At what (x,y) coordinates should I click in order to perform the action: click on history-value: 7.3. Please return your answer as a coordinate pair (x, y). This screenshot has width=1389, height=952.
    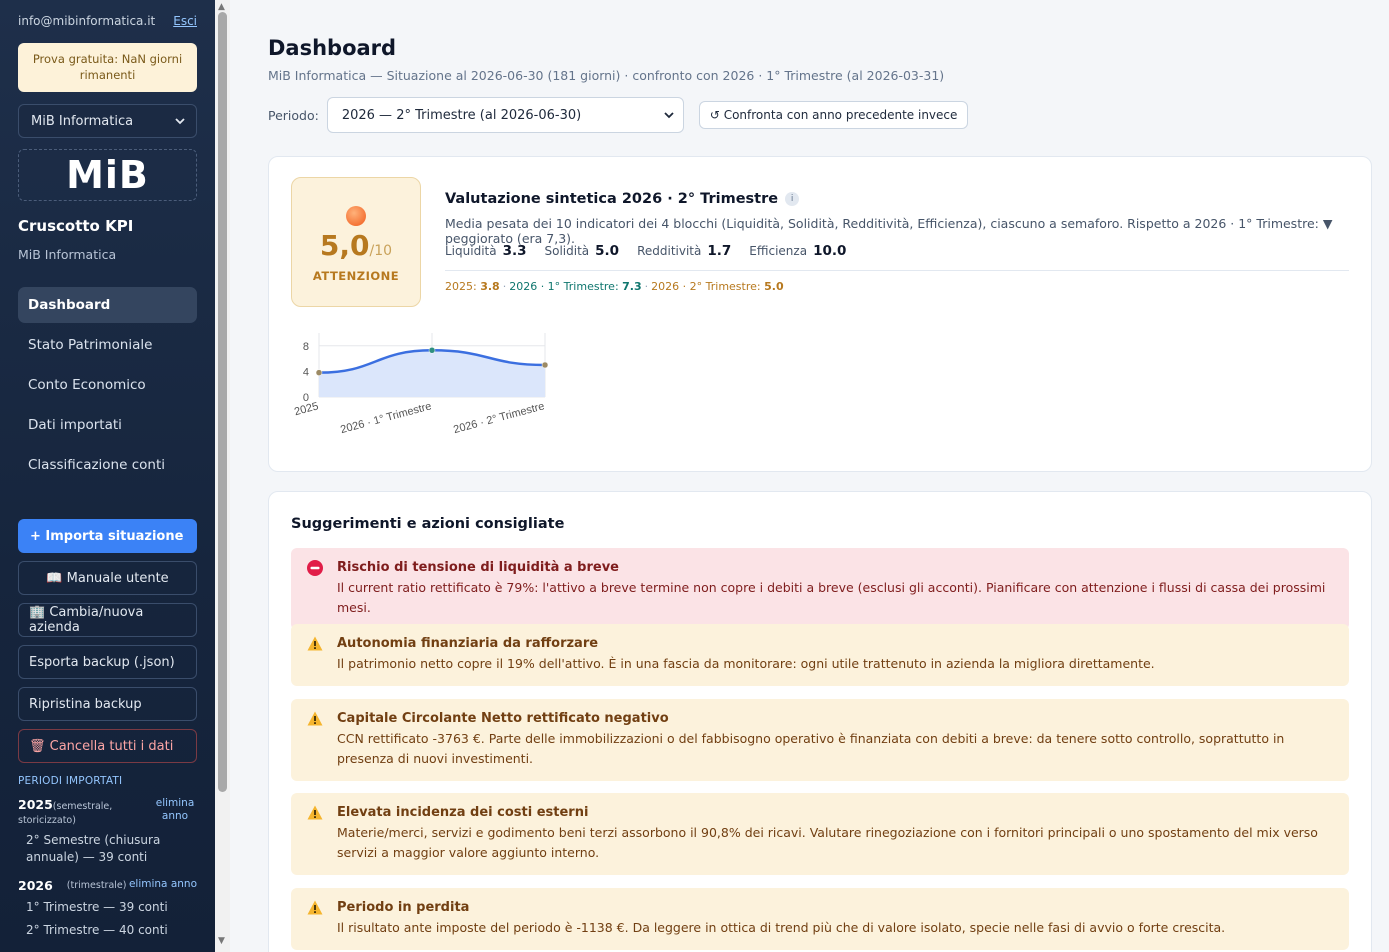
    Looking at the image, I should click on (632, 286).